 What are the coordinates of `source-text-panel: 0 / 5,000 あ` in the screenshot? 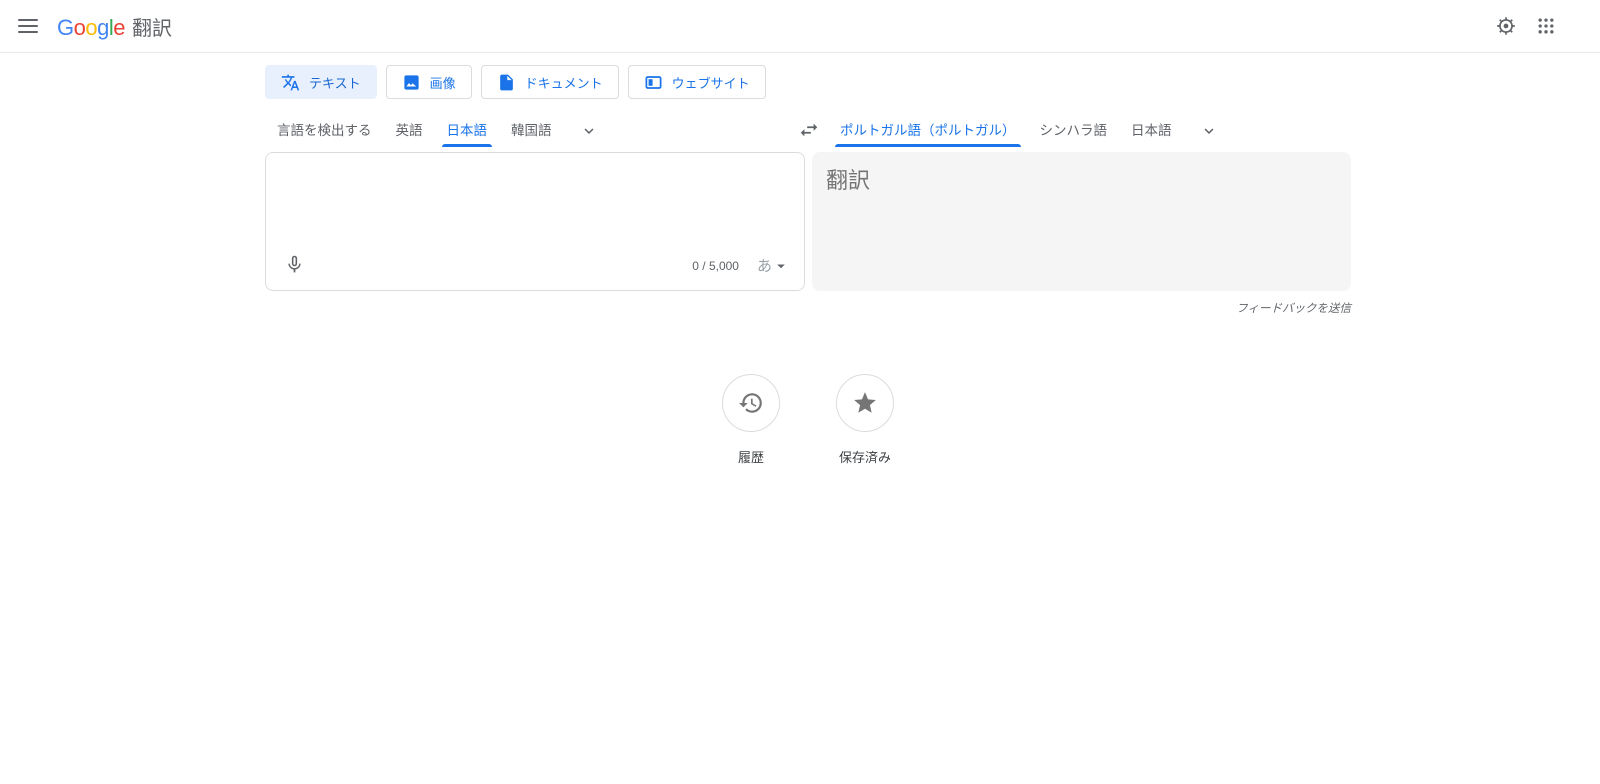 It's located at (535, 221).